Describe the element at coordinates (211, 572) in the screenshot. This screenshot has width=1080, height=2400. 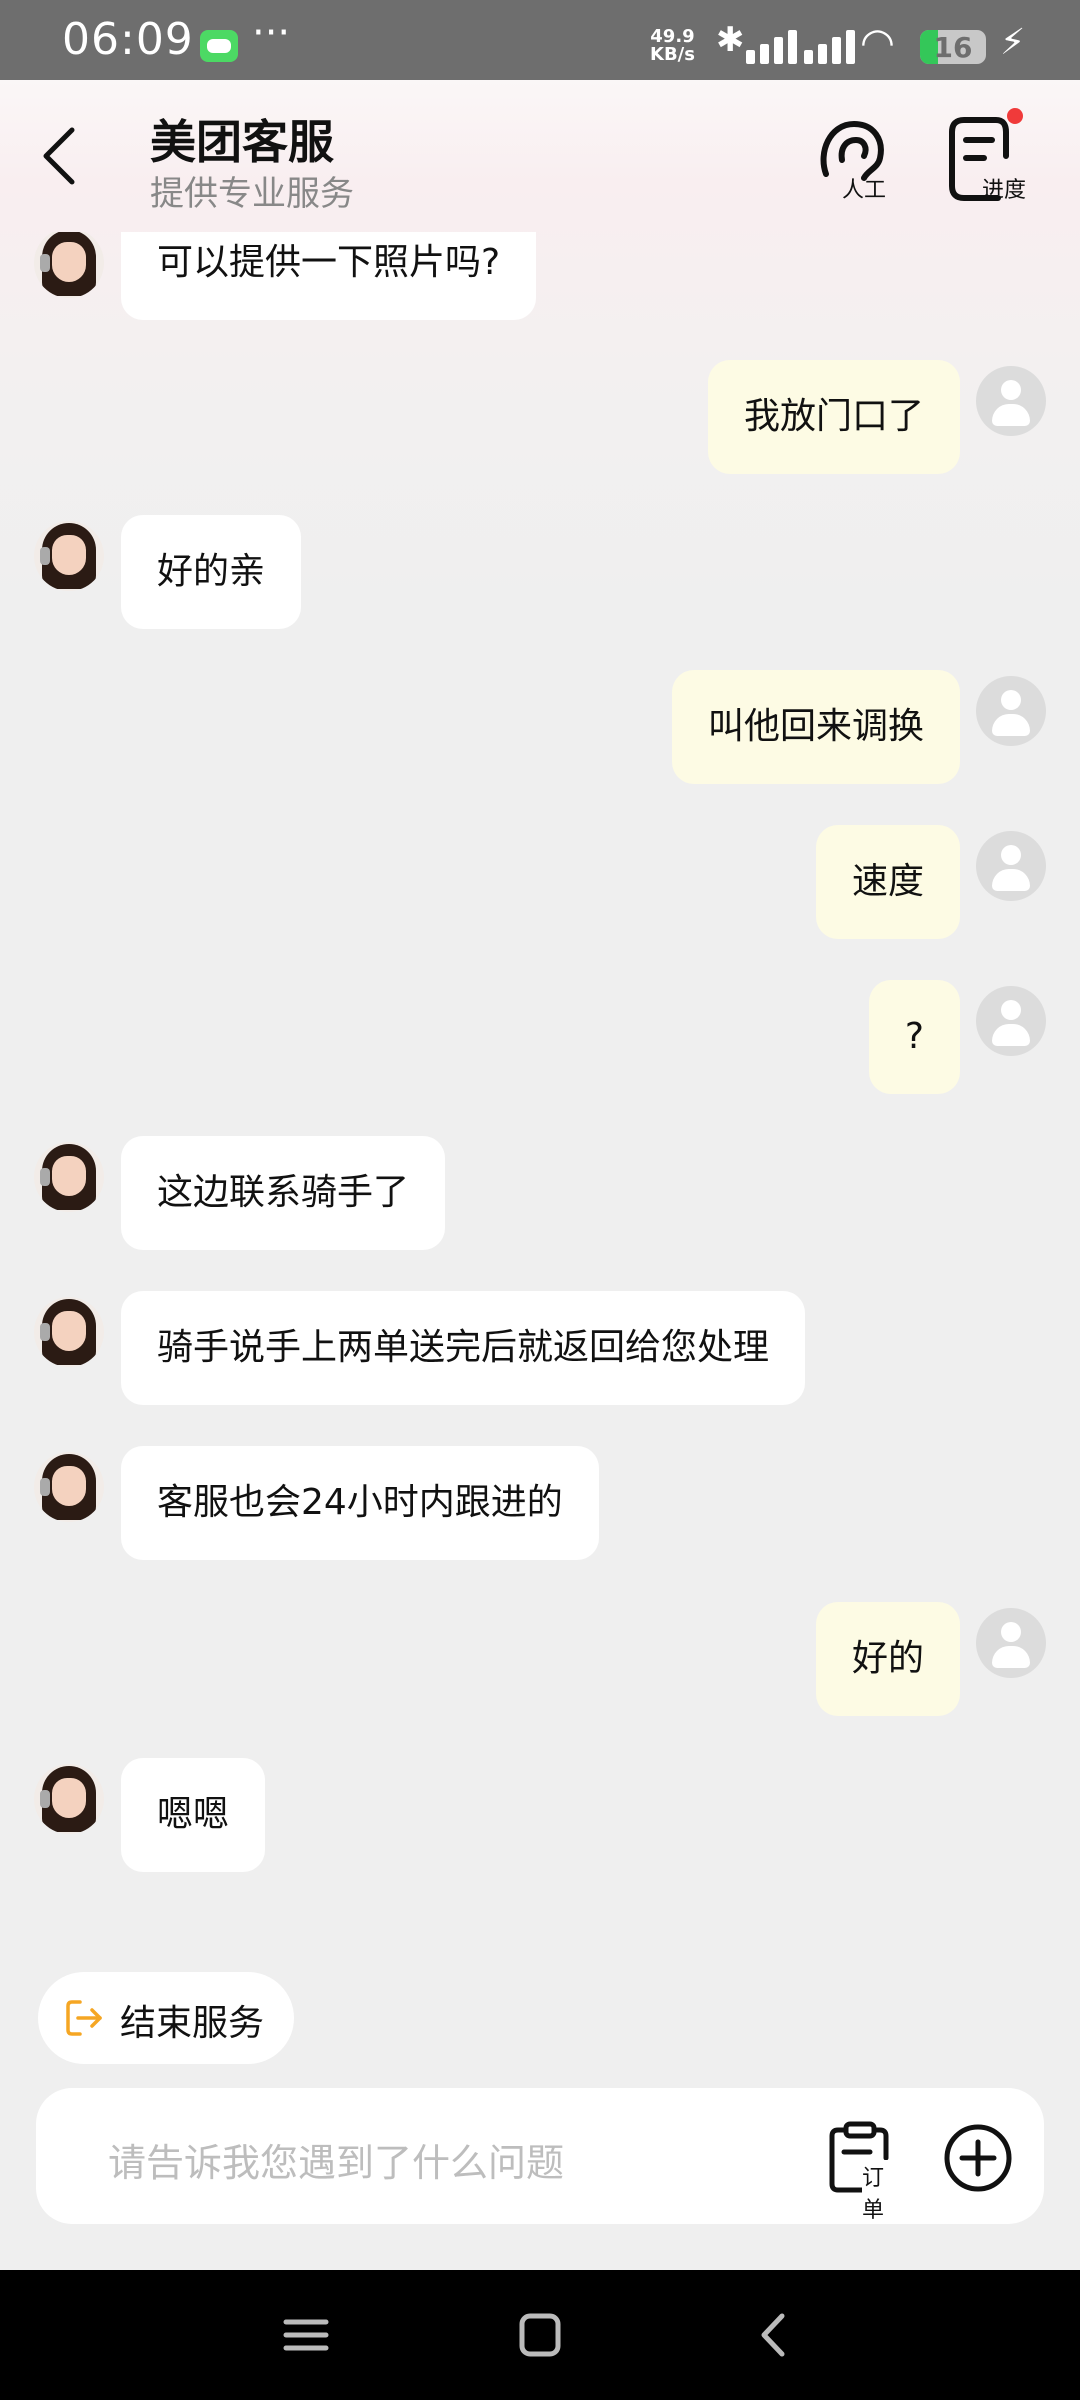
I see `message-bubble: 好的亲` at that location.